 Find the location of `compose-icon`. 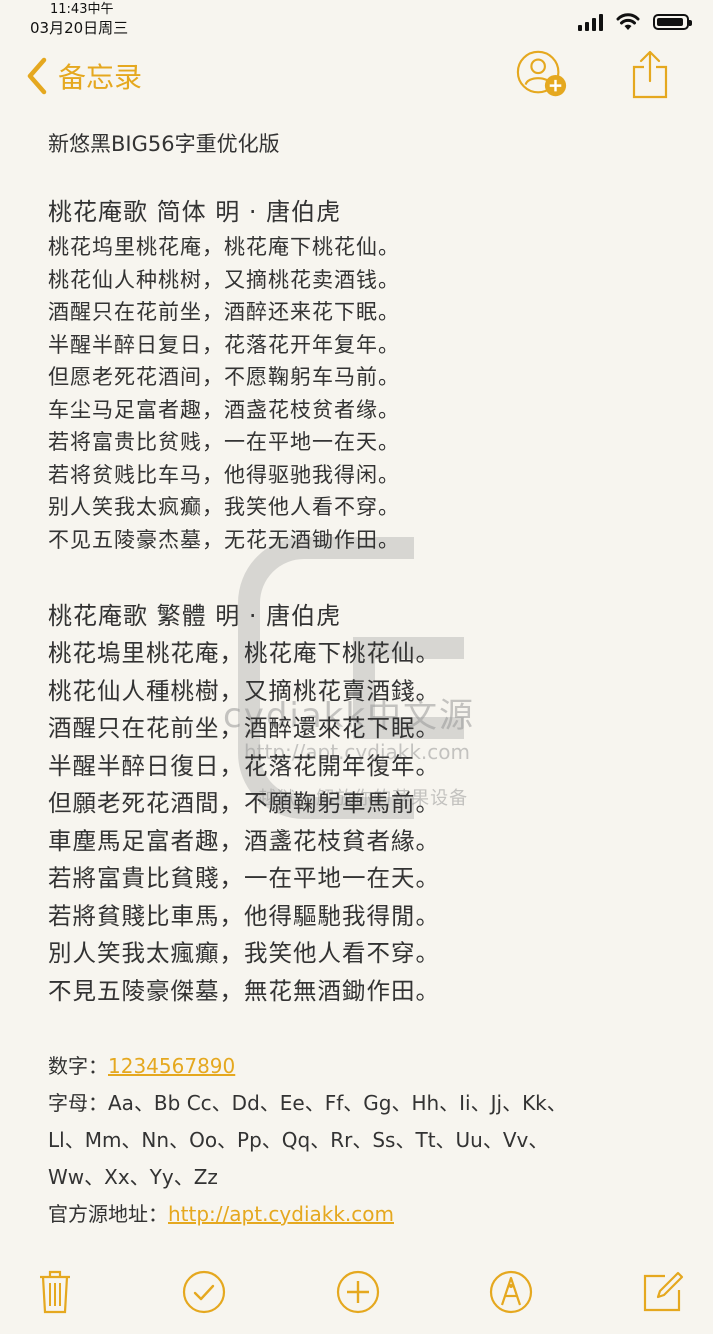

compose-icon is located at coordinates (663, 1291).